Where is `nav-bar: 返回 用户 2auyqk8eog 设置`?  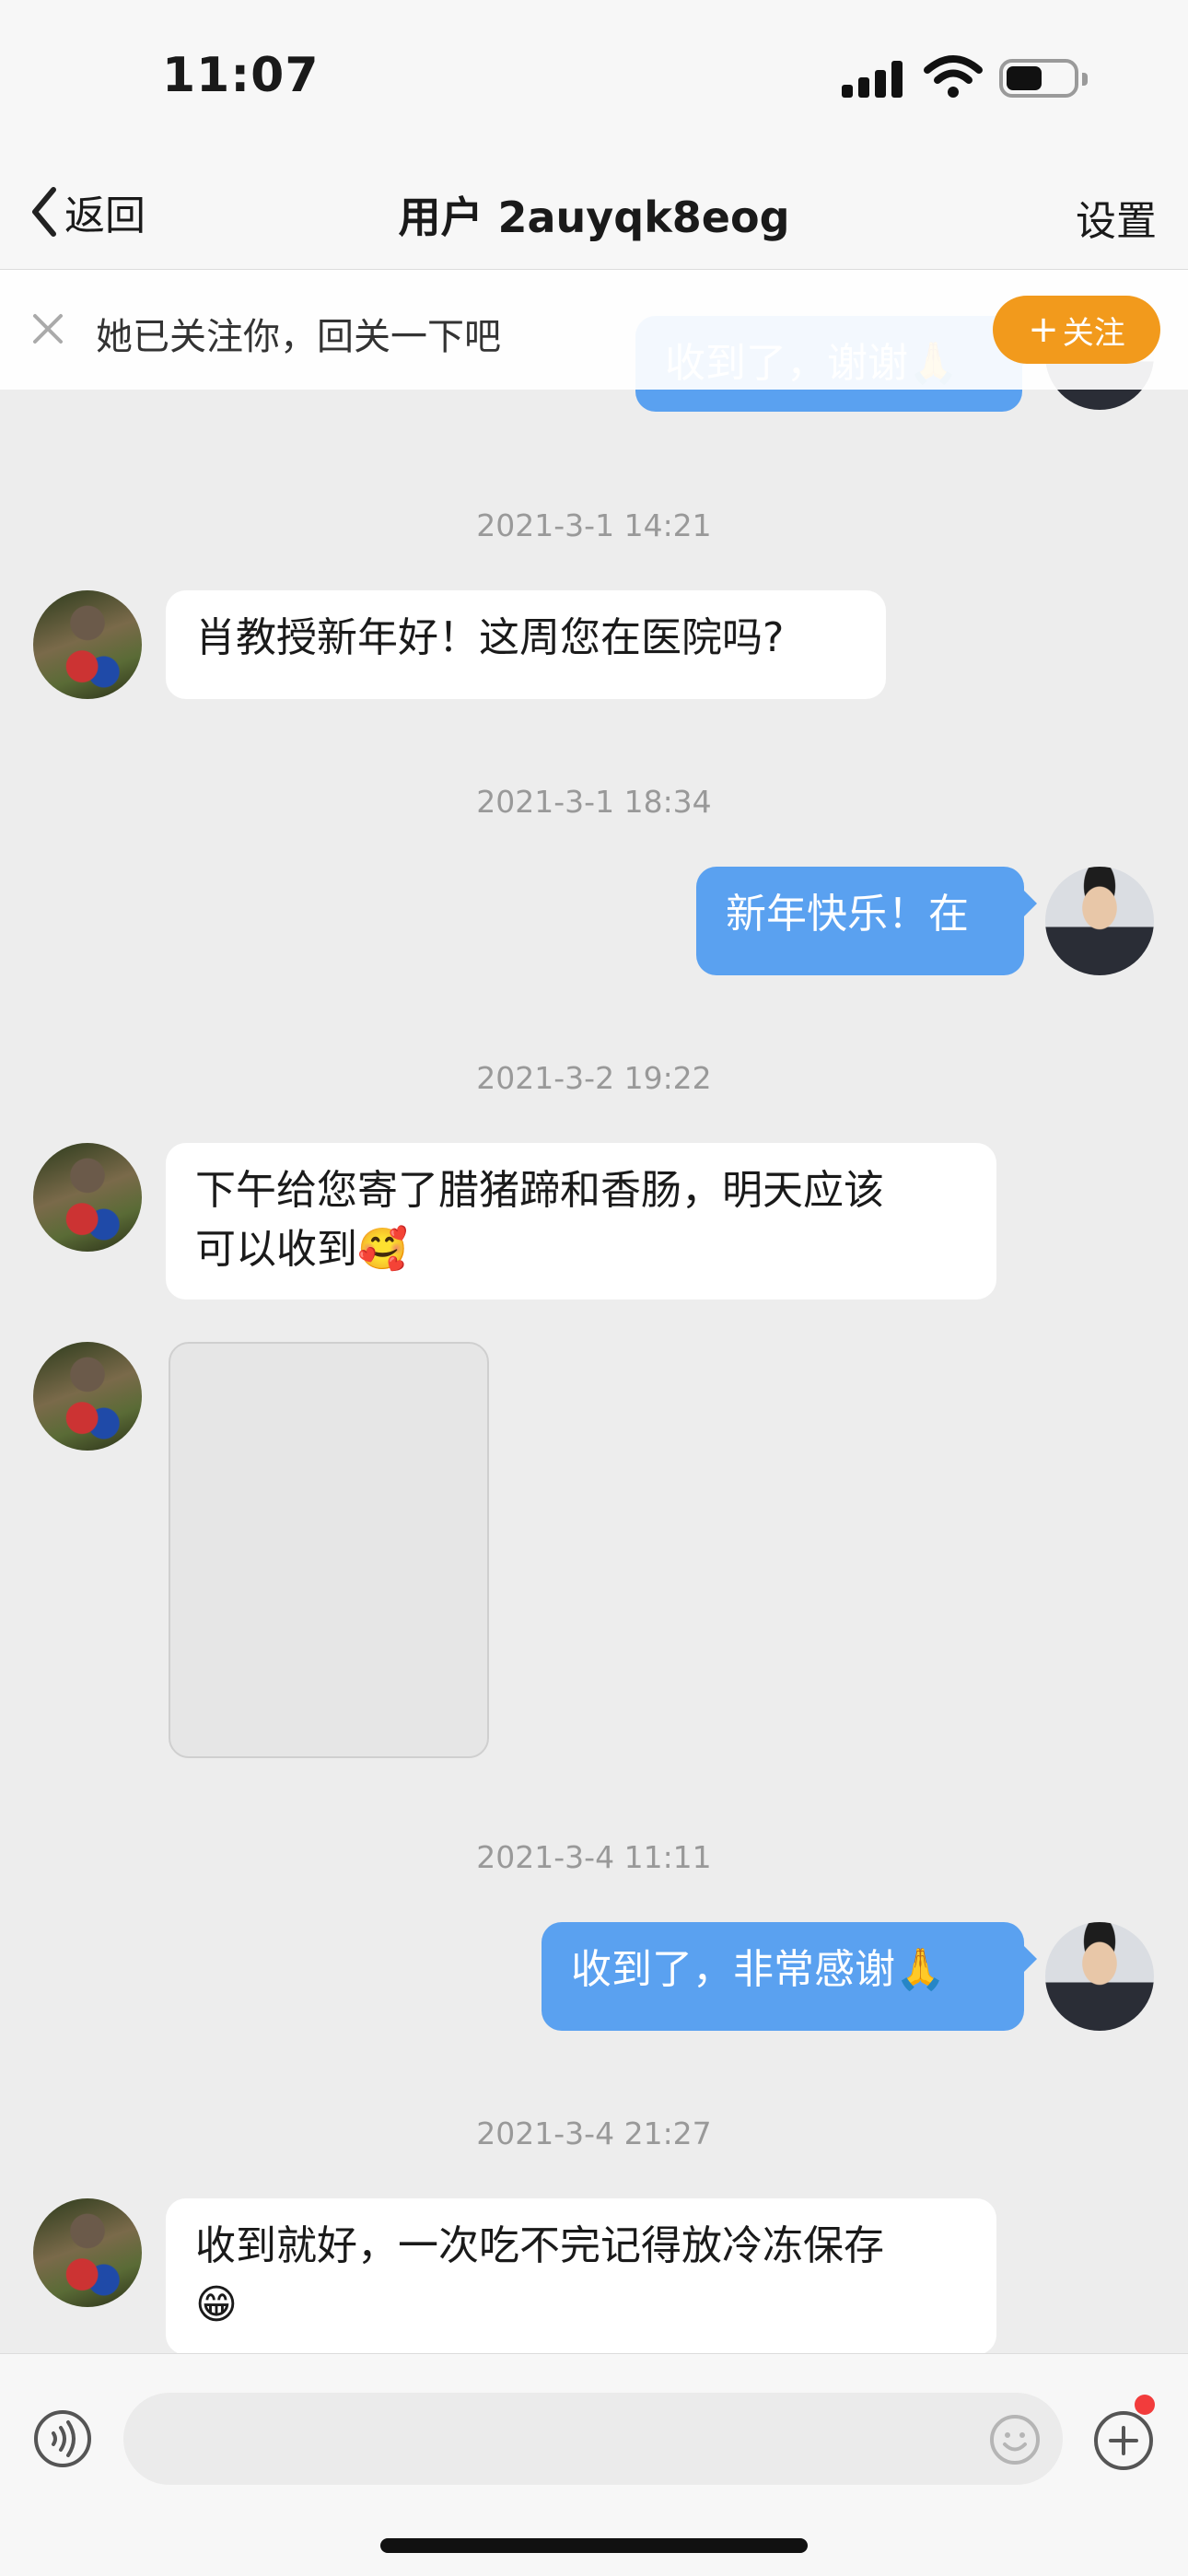 nav-bar: 返回 用户 2auyqk8eog 设置 is located at coordinates (594, 213).